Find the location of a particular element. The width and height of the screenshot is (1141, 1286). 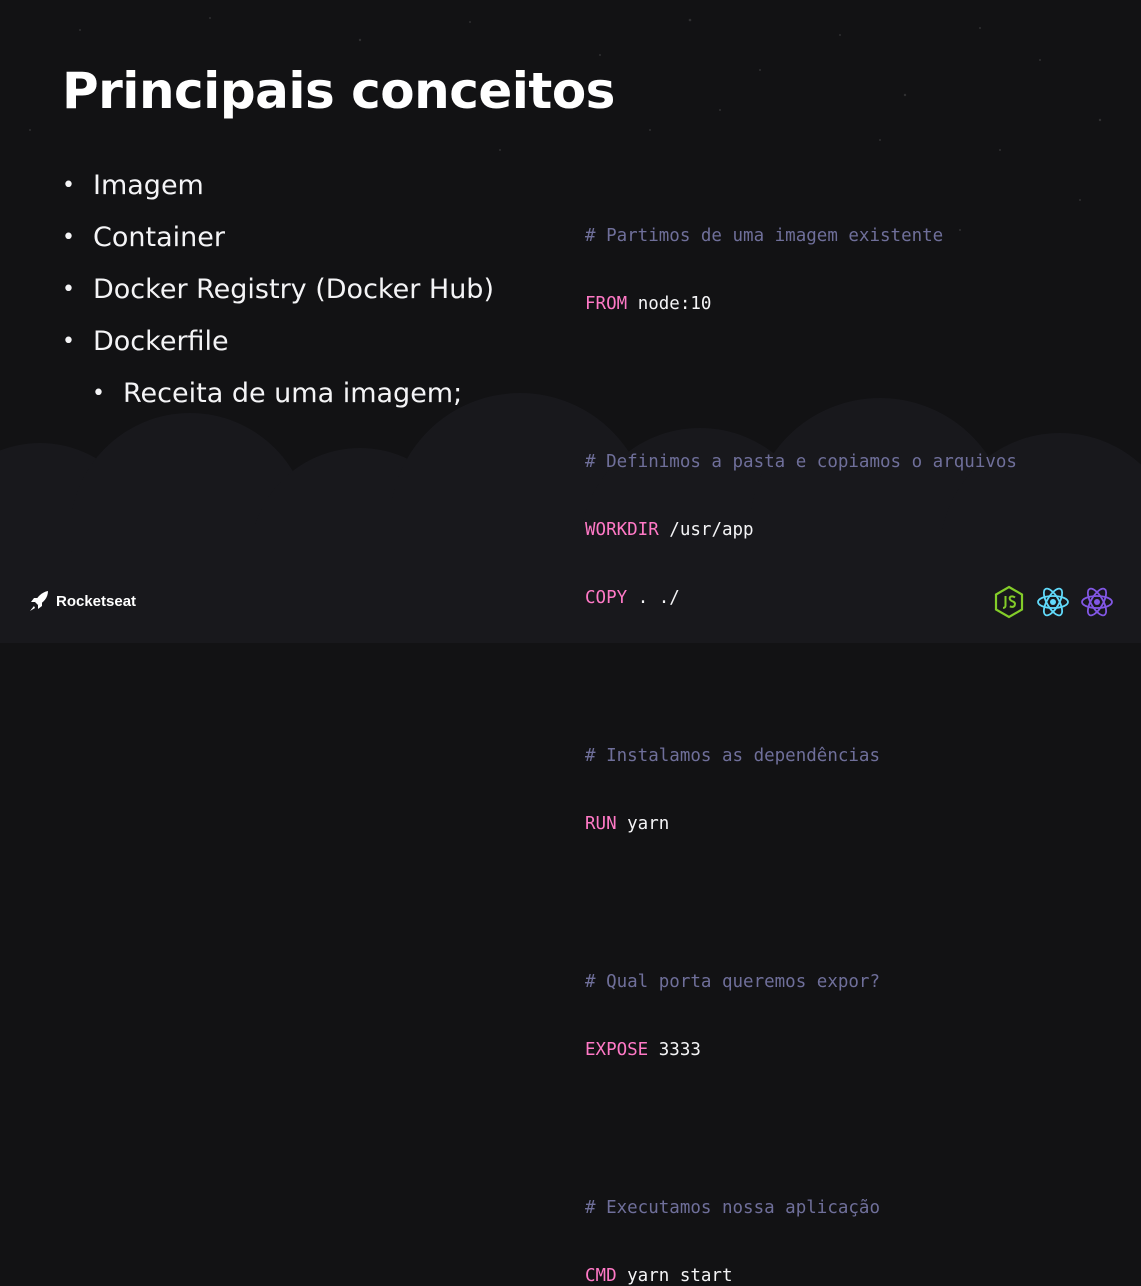

code-argument: . ./ is located at coordinates (653, 598).